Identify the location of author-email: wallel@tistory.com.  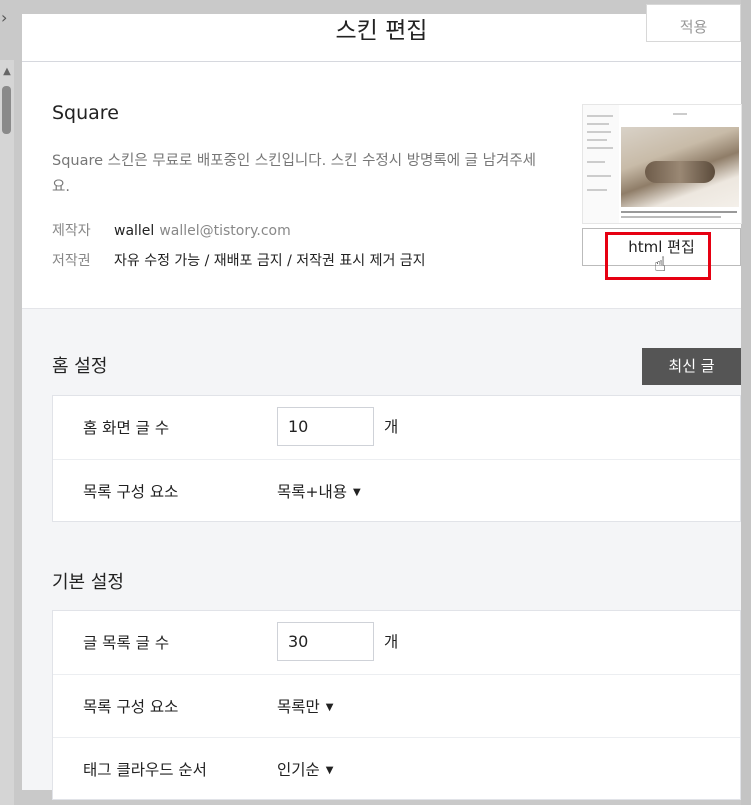
(225, 231).